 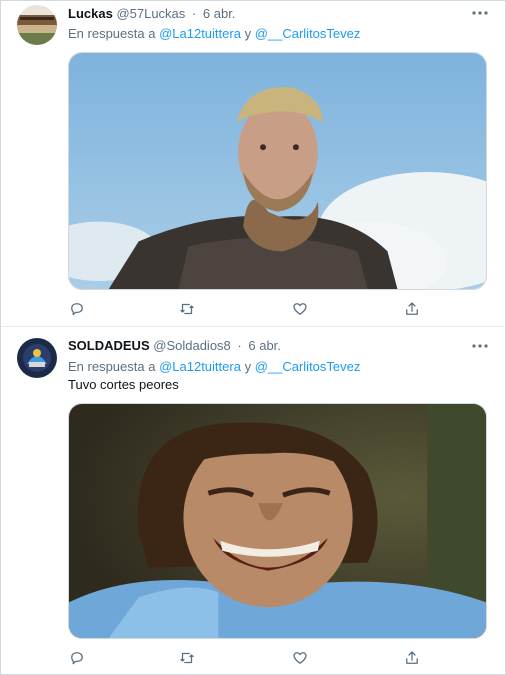 I want to click on display-name: Luckas, so click(x=90, y=13).